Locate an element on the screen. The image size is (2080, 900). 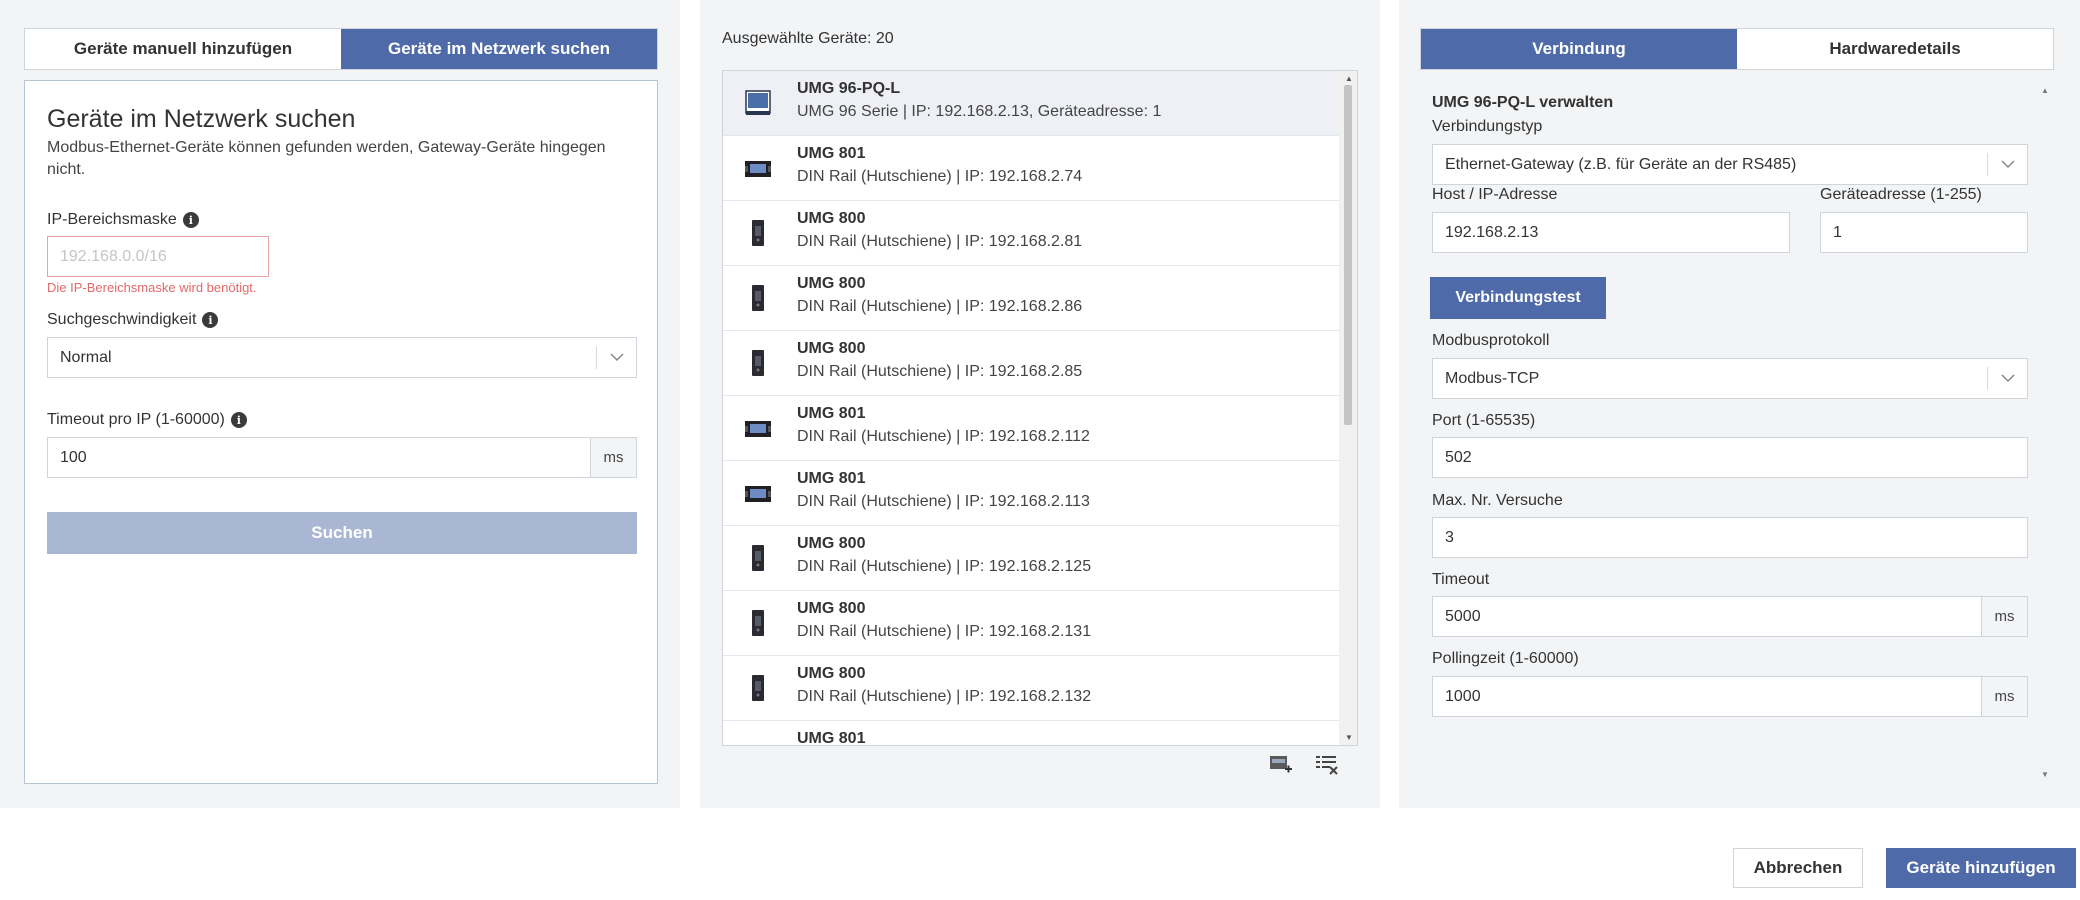
add-devices-button: Geräte hinzufügen is located at coordinates (1981, 868).